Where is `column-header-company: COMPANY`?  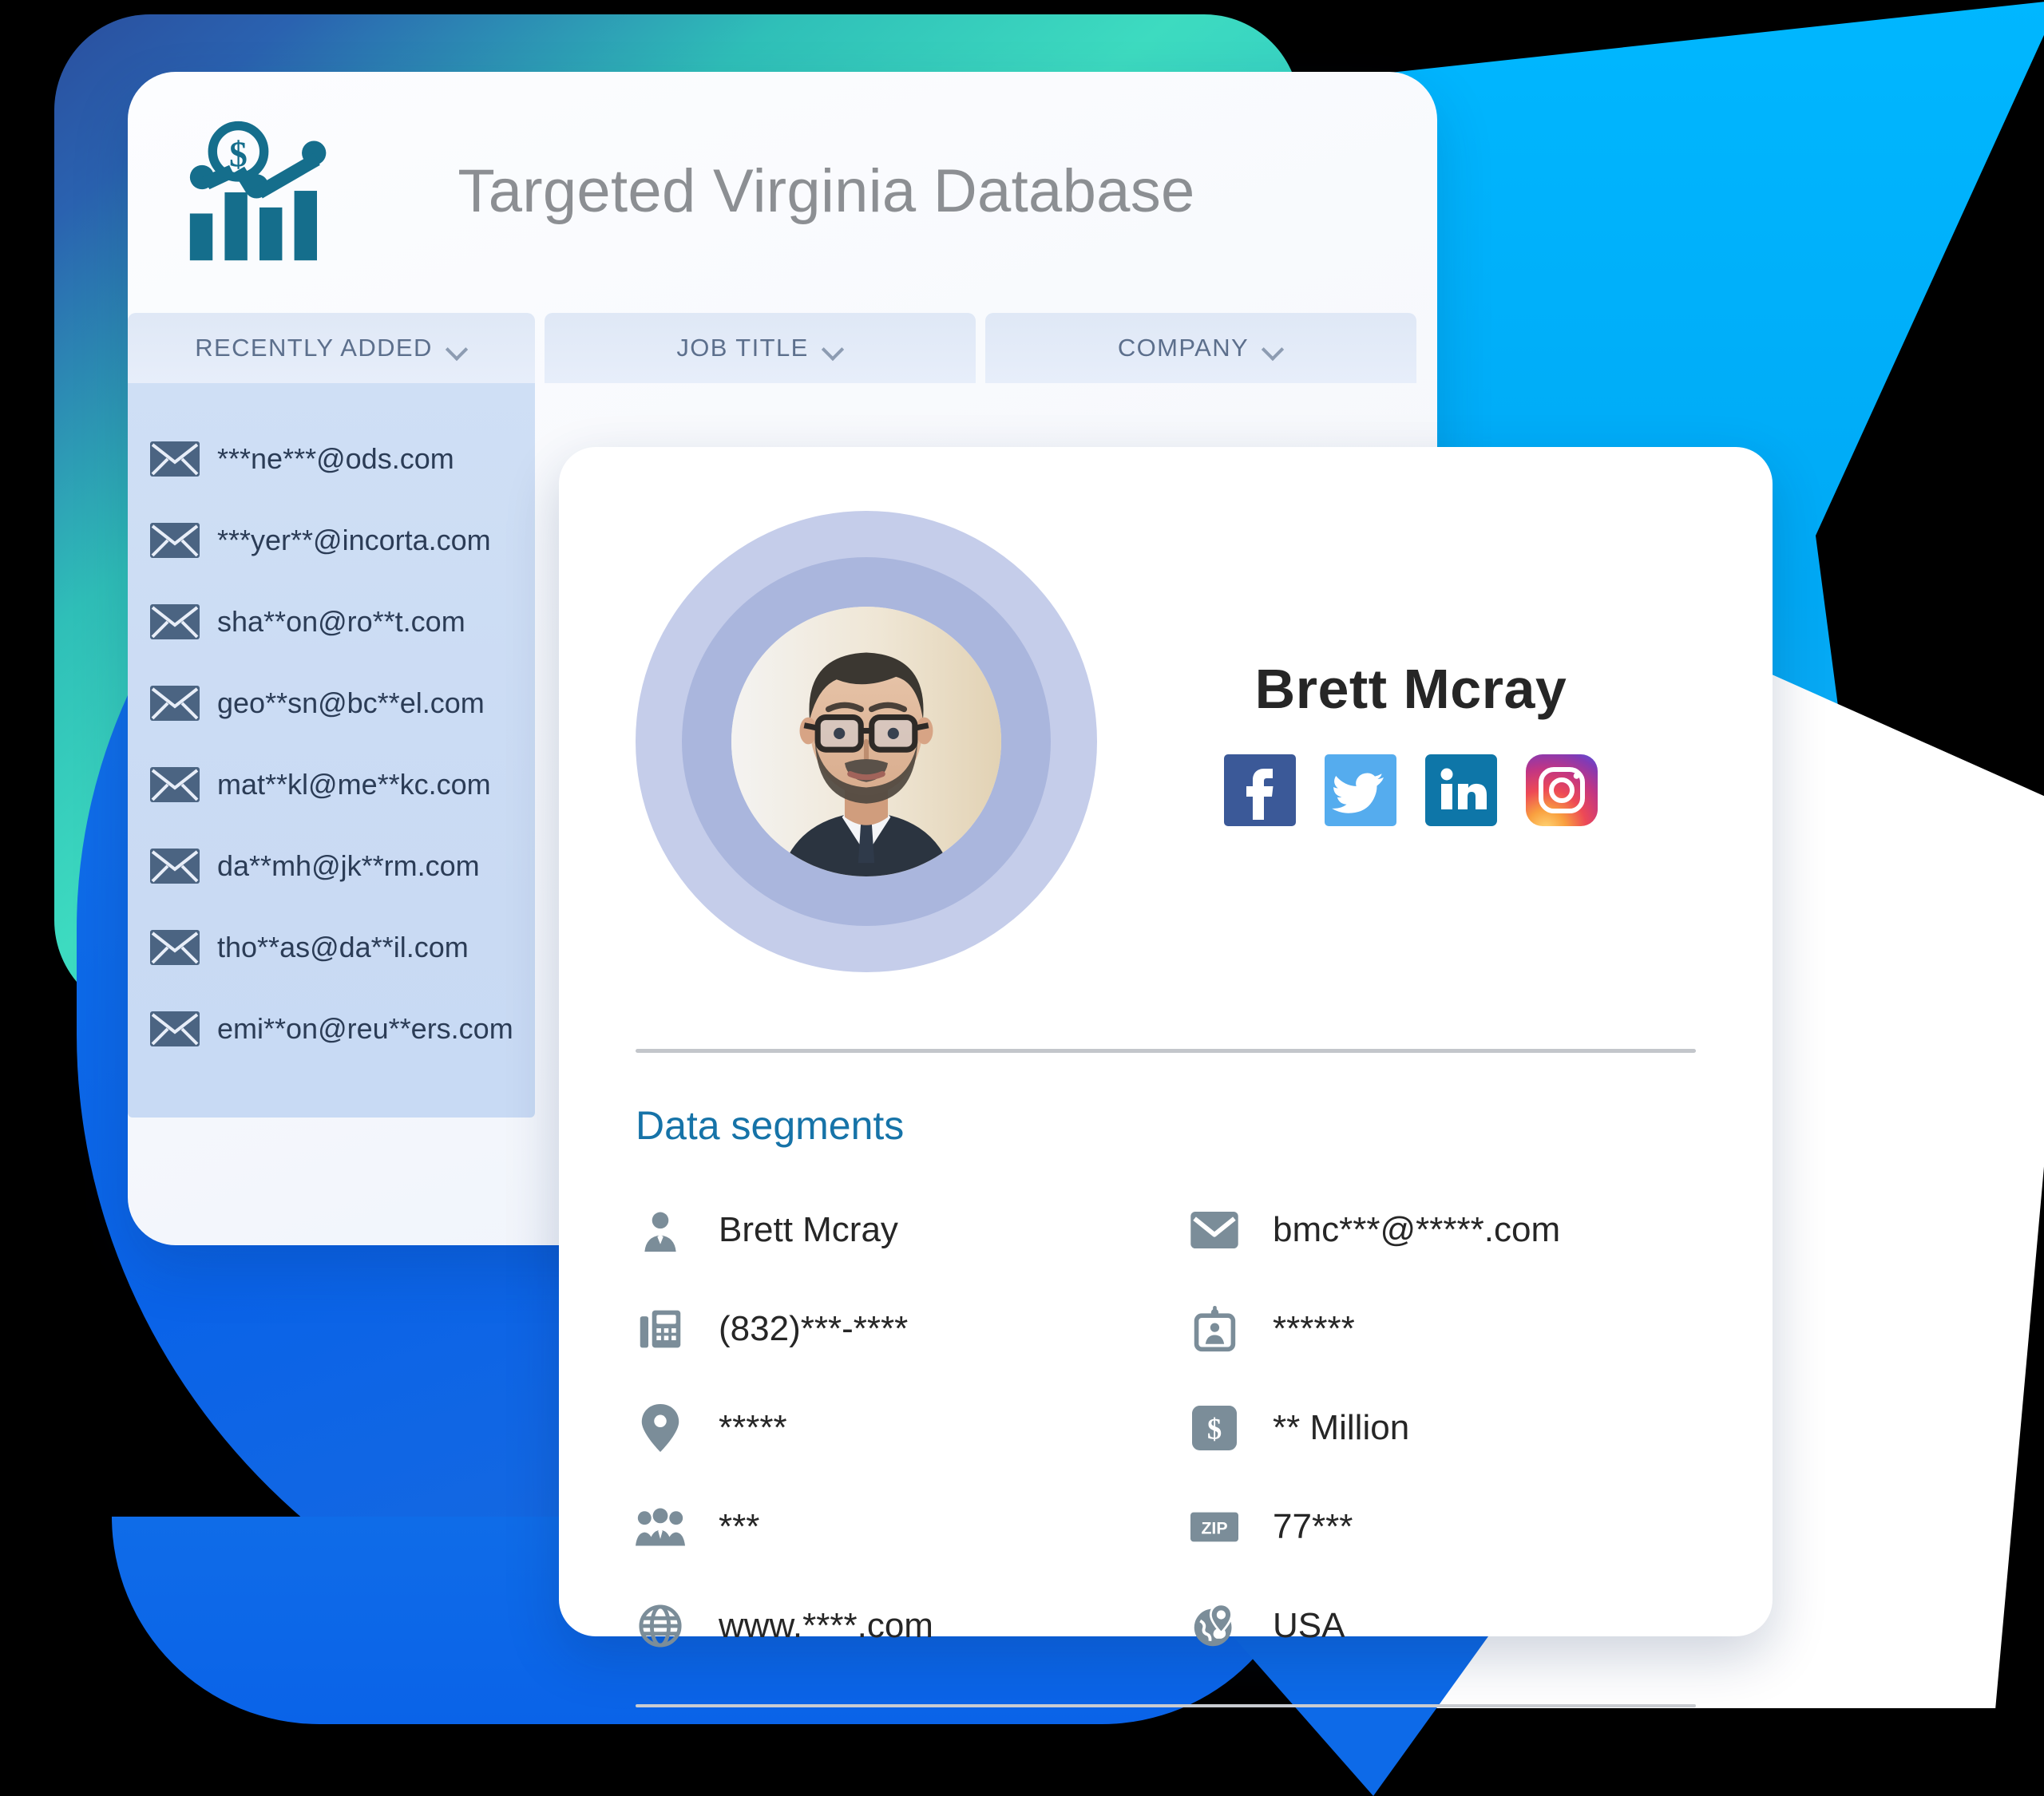 column-header-company: COMPANY is located at coordinates (1200, 348).